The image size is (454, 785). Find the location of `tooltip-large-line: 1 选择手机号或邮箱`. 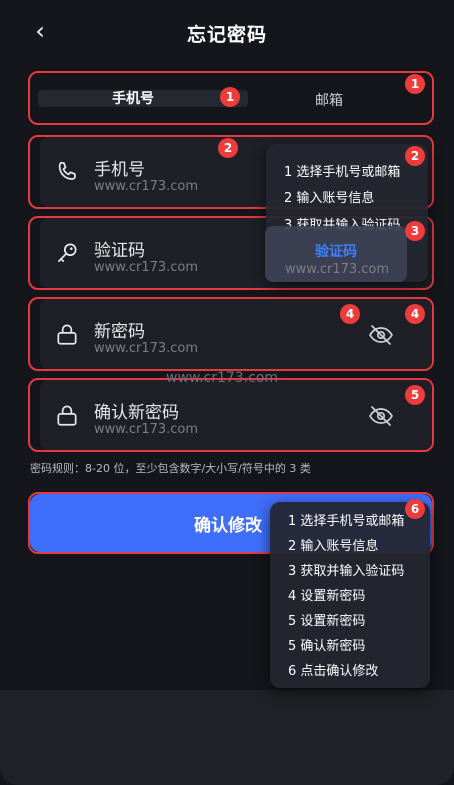

tooltip-large-line: 1 选择手机号或邮箱 is located at coordinates (346, 521).